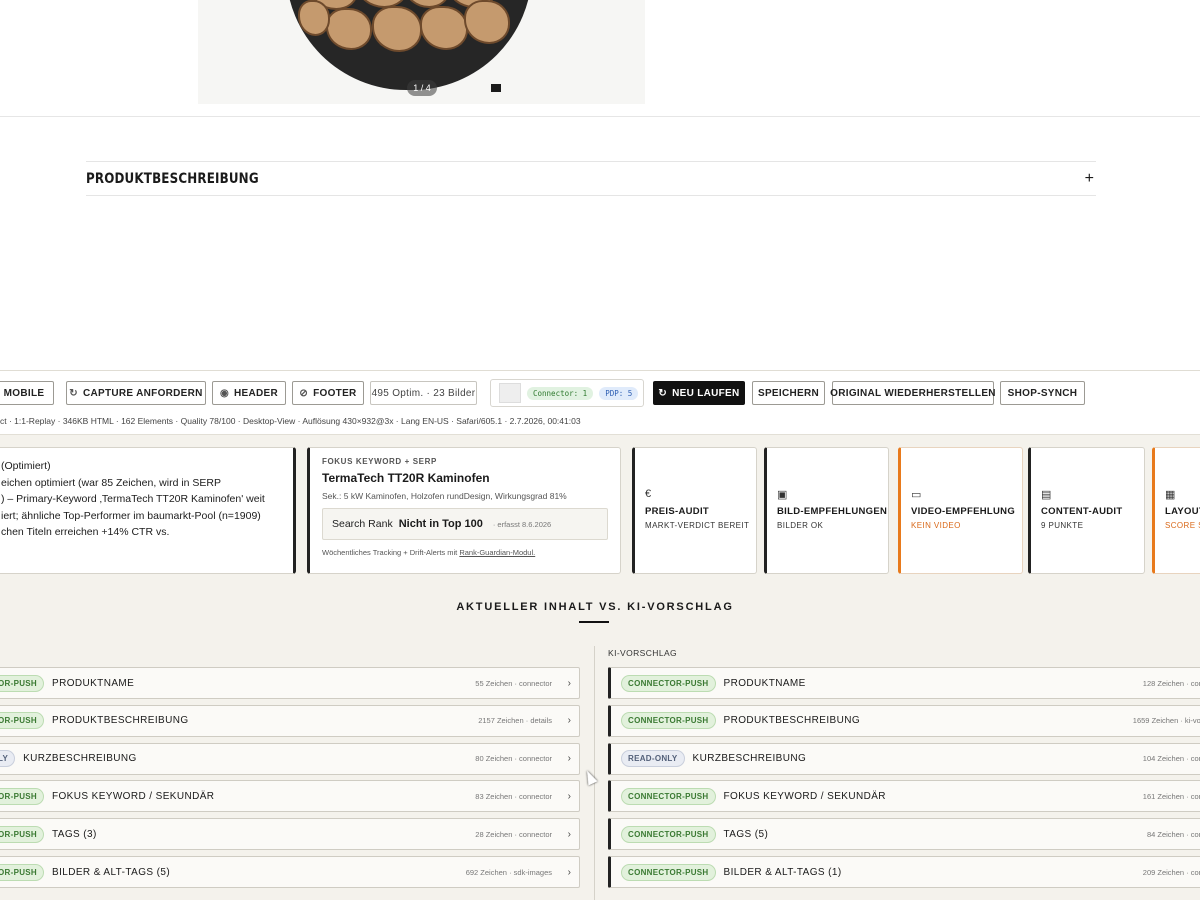 The image size is (1200, 900). What do you see at coordinates (24, 393) in the screenshot?
I see `mobile-label: MOBILE` at bounding box center [24, 393].